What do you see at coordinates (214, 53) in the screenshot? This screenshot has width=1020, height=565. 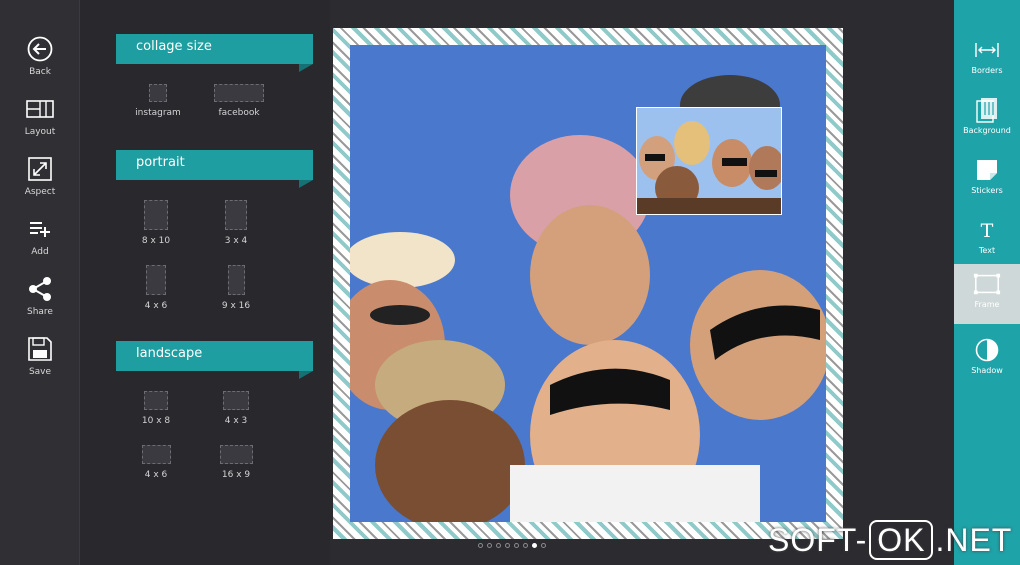 I see `collage-size-header: collage size` at bounding box center [214, 53].